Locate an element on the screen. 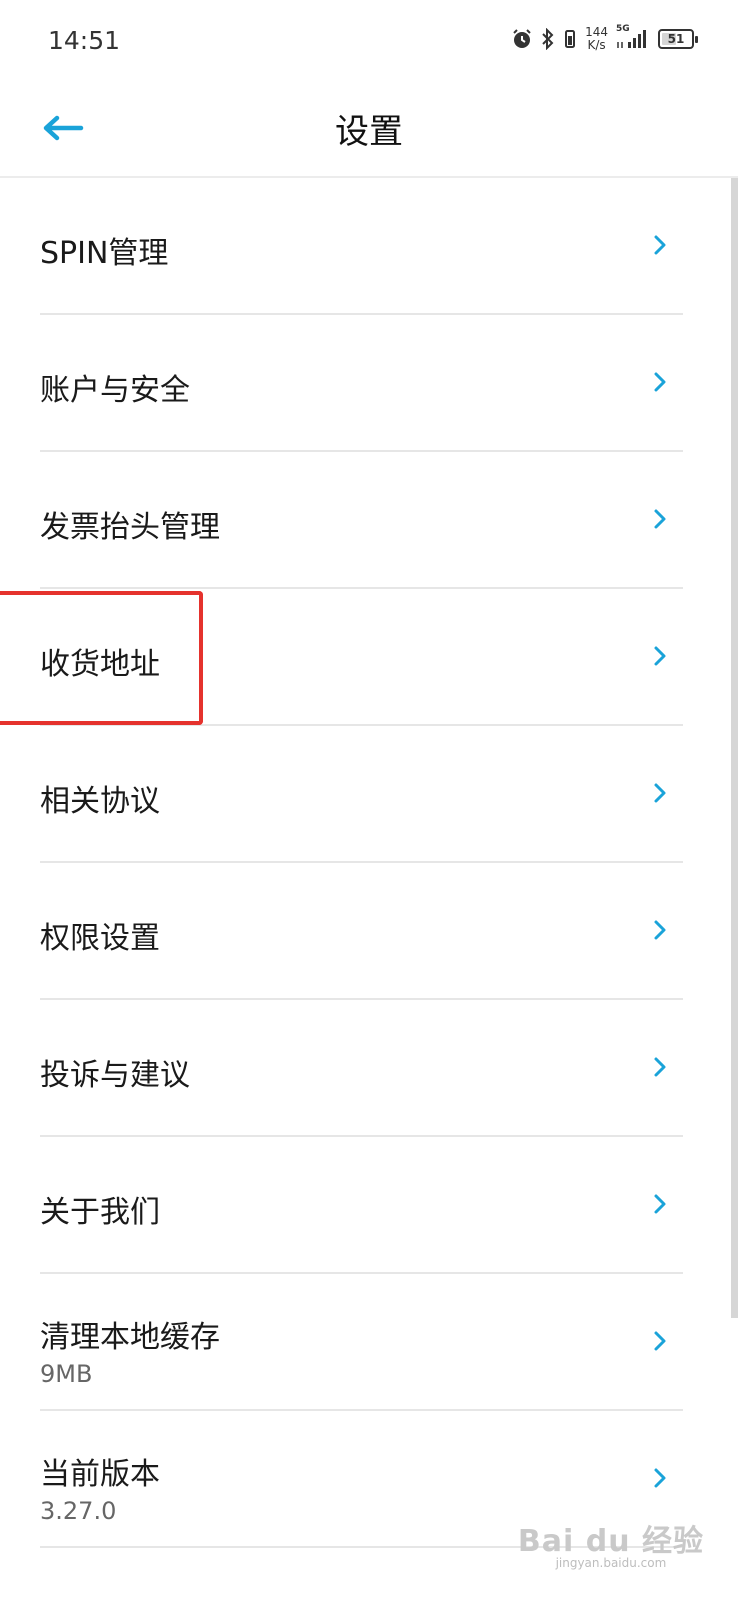 This screenshot has height=1600, width=738. settings-item-label: SPIN管理 is located at coordinates (104, 253).